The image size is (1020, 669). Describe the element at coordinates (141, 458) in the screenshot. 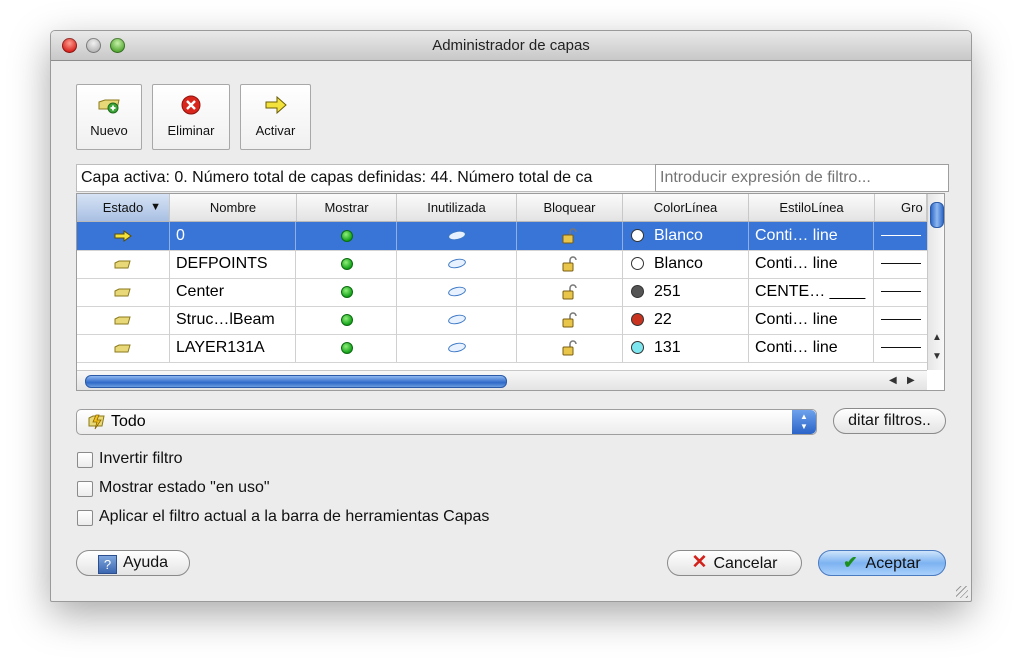

I see `invert-filter-label: Invertir filtro` at that location.